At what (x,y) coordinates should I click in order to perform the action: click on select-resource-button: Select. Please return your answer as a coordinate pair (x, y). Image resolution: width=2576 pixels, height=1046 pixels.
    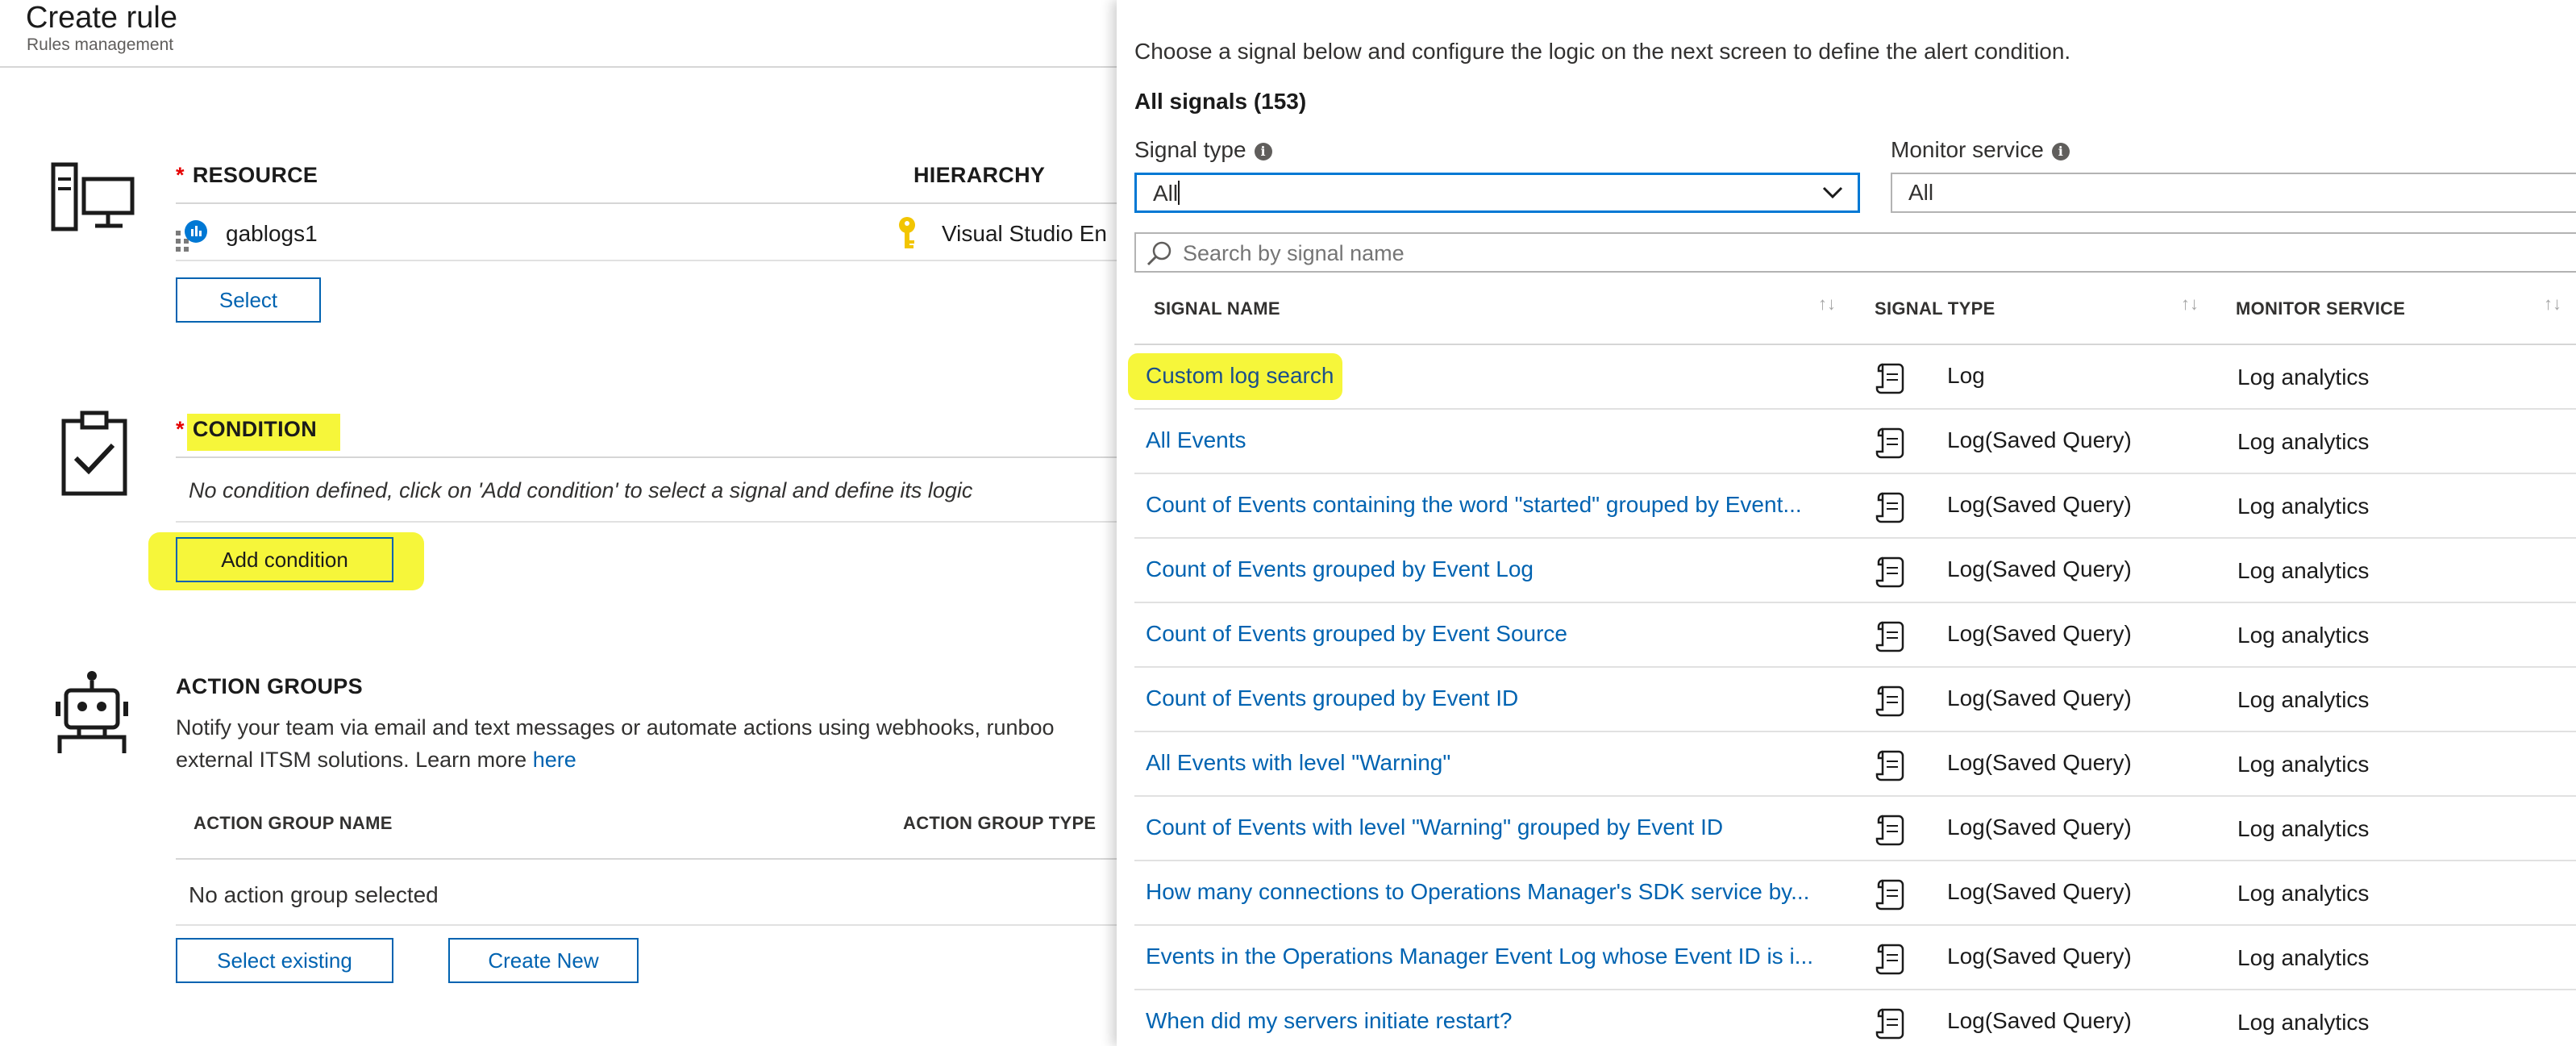
    Looking at the image, I should click on (248, 300).